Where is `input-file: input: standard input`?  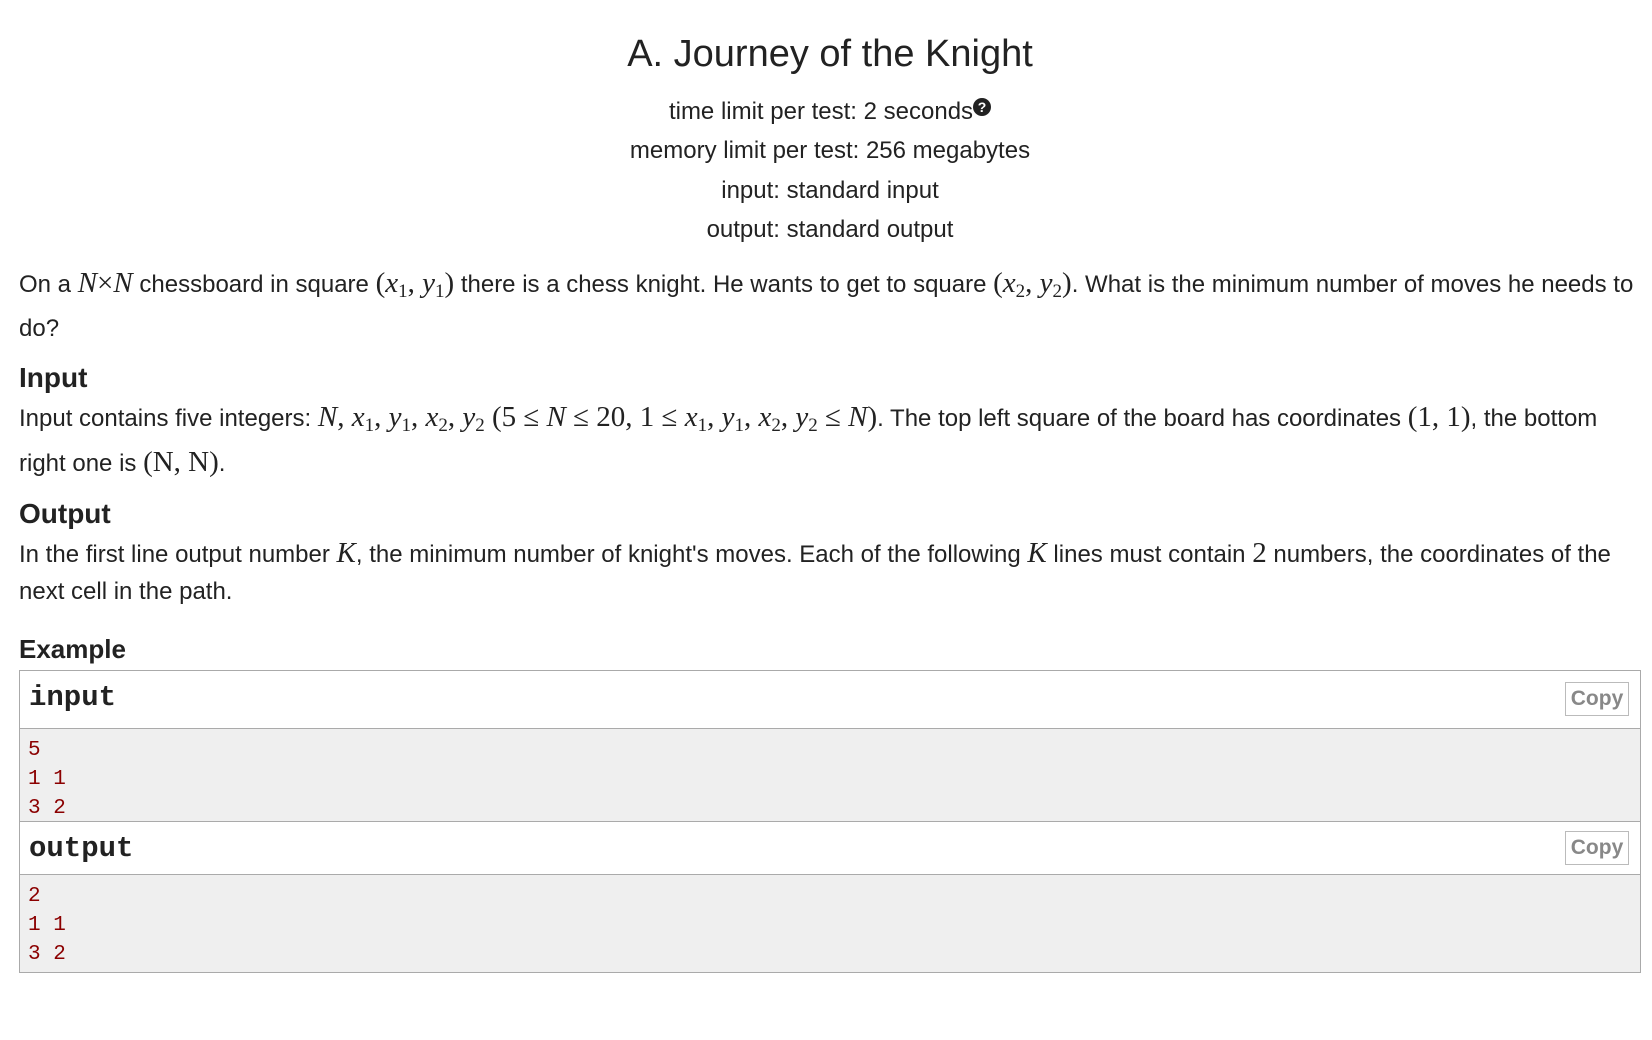 input-file: input: standard input is located at coordinates (830, 190).